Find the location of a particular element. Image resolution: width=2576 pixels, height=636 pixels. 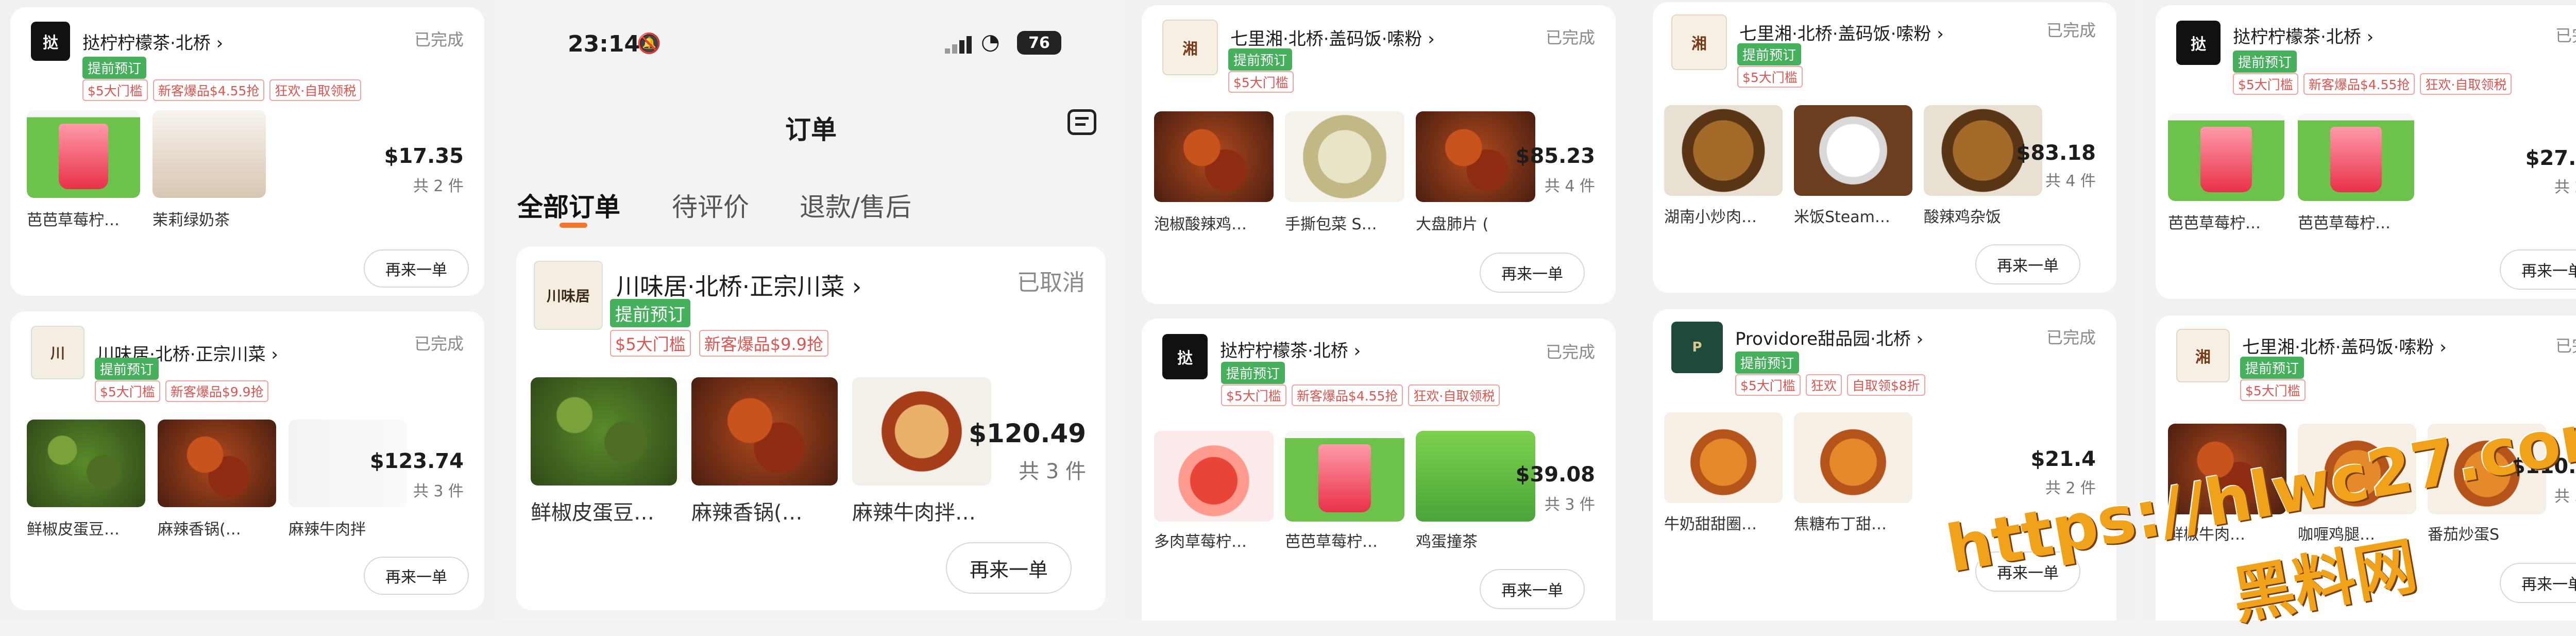

tab-all-orders: 全部订单 is located at coordinates (568, 205).